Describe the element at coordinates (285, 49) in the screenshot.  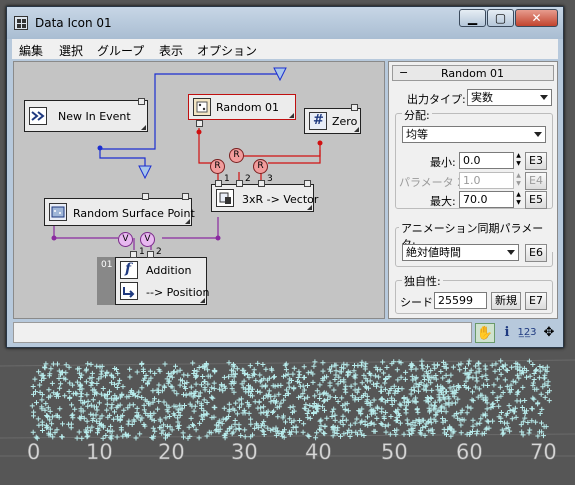
I see `menu-bar: 編集 選択 グループ 表示 オプション` at that location.